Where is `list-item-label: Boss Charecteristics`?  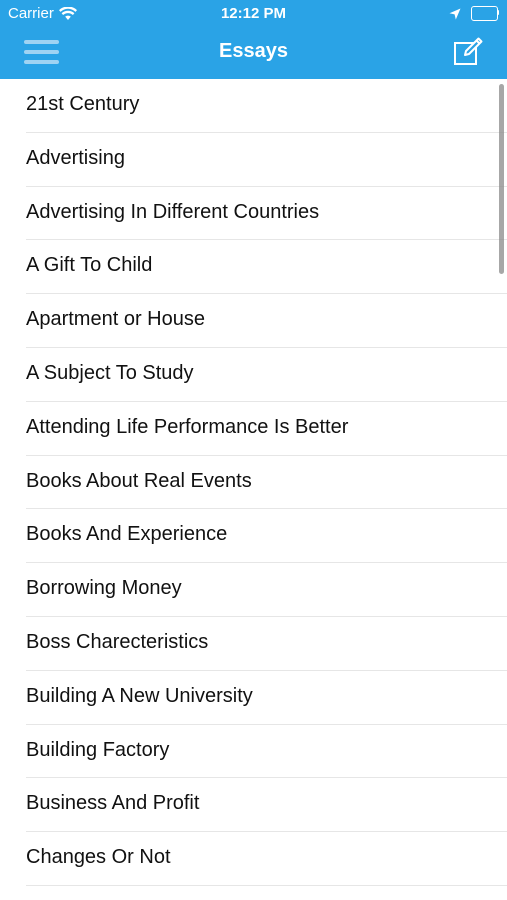 list-item-label: Boss Charecteristics is located at coordinates (117, 641).